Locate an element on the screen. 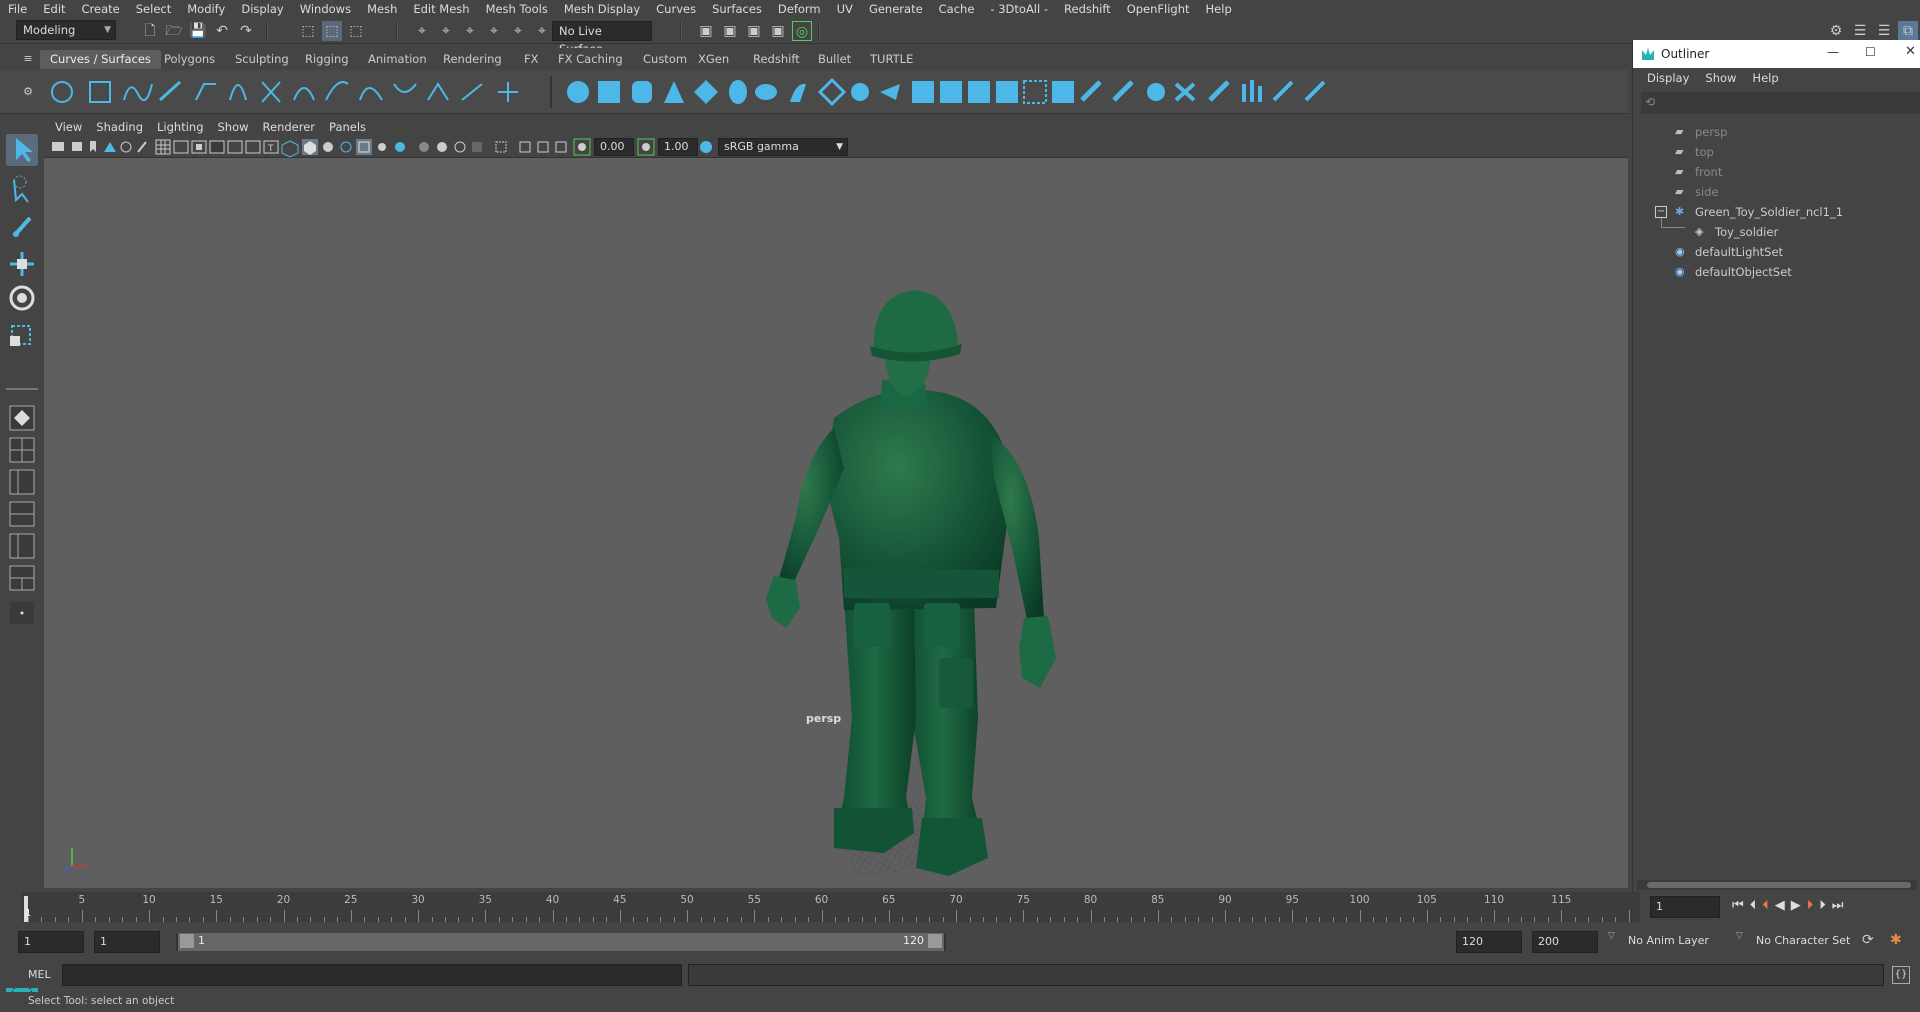 The image size is (1920, 1012). chevron-down-icon: ▽ is located at coordinates (1739, 936).